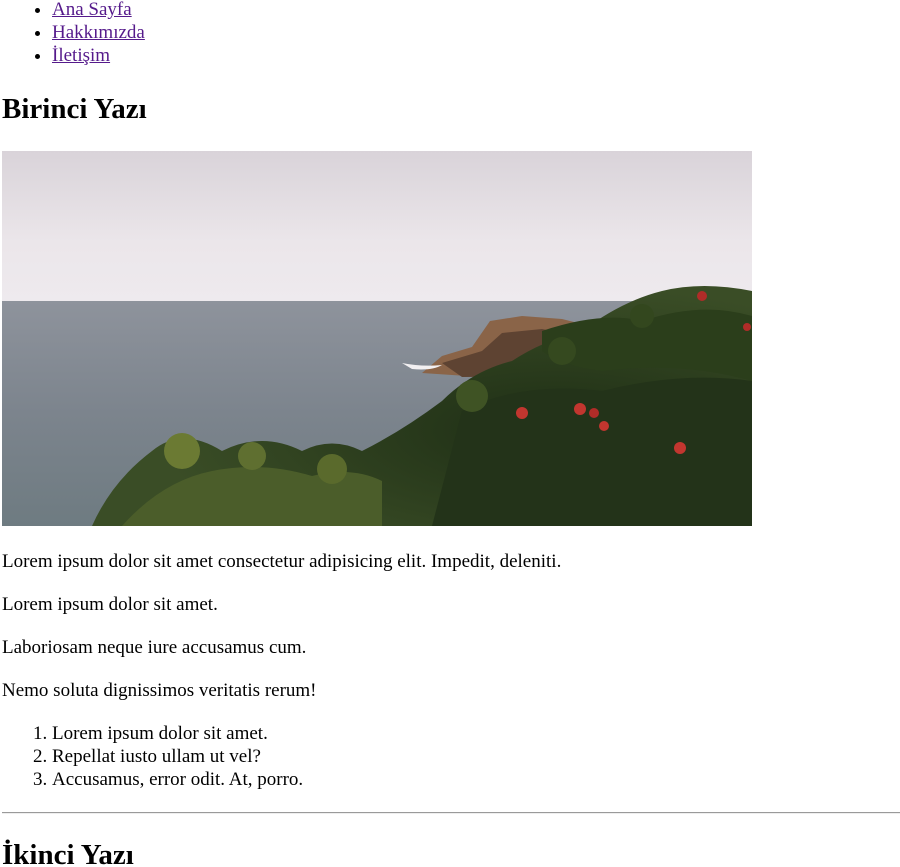 Image resolution: width=900 pixels, height=867 pixels. Describe the element at coordinates (92, 10) in the screenshot. I see `nav-link-home: Ana Sayfa` at that location.